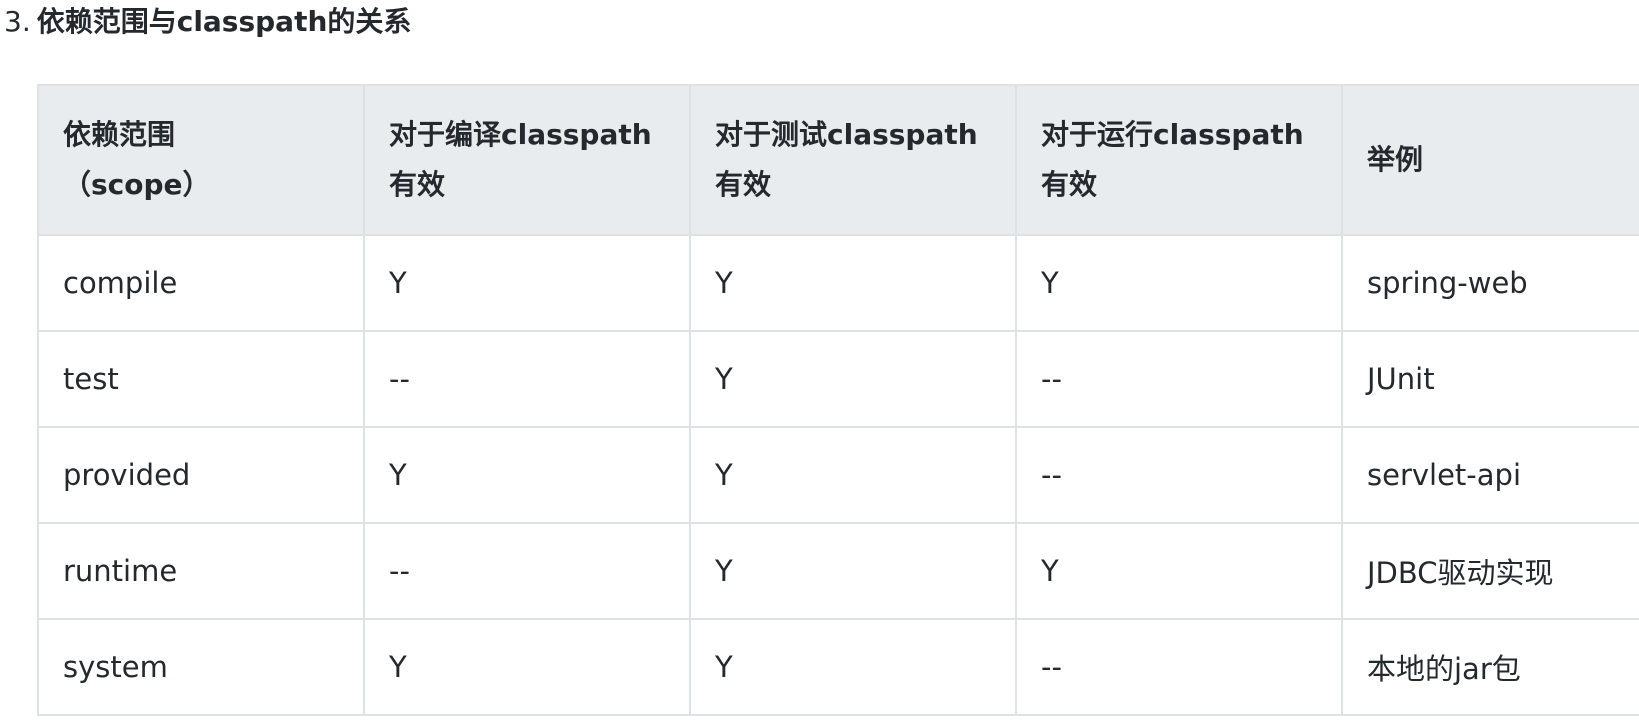 The image size is (1639, 728). What do you see at coordinates (17, 21) in the screenshot?
I see `section-number: 3.` at bounding box center [17, 21].